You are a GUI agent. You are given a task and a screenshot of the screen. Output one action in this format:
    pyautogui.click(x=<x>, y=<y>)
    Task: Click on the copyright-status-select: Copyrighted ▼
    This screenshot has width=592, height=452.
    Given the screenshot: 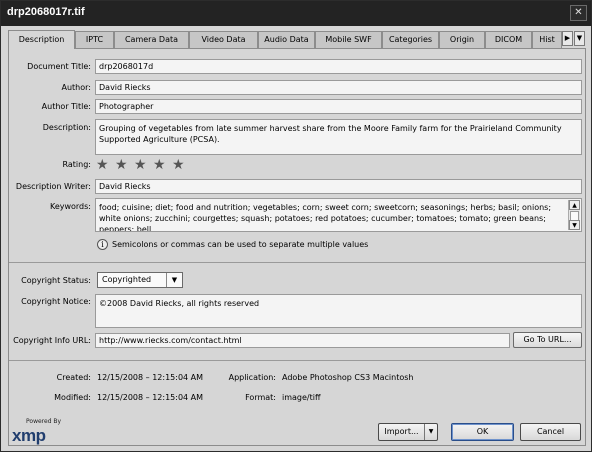 What is the action you would take?
    pyautogui.click(x=140, y=280)
    